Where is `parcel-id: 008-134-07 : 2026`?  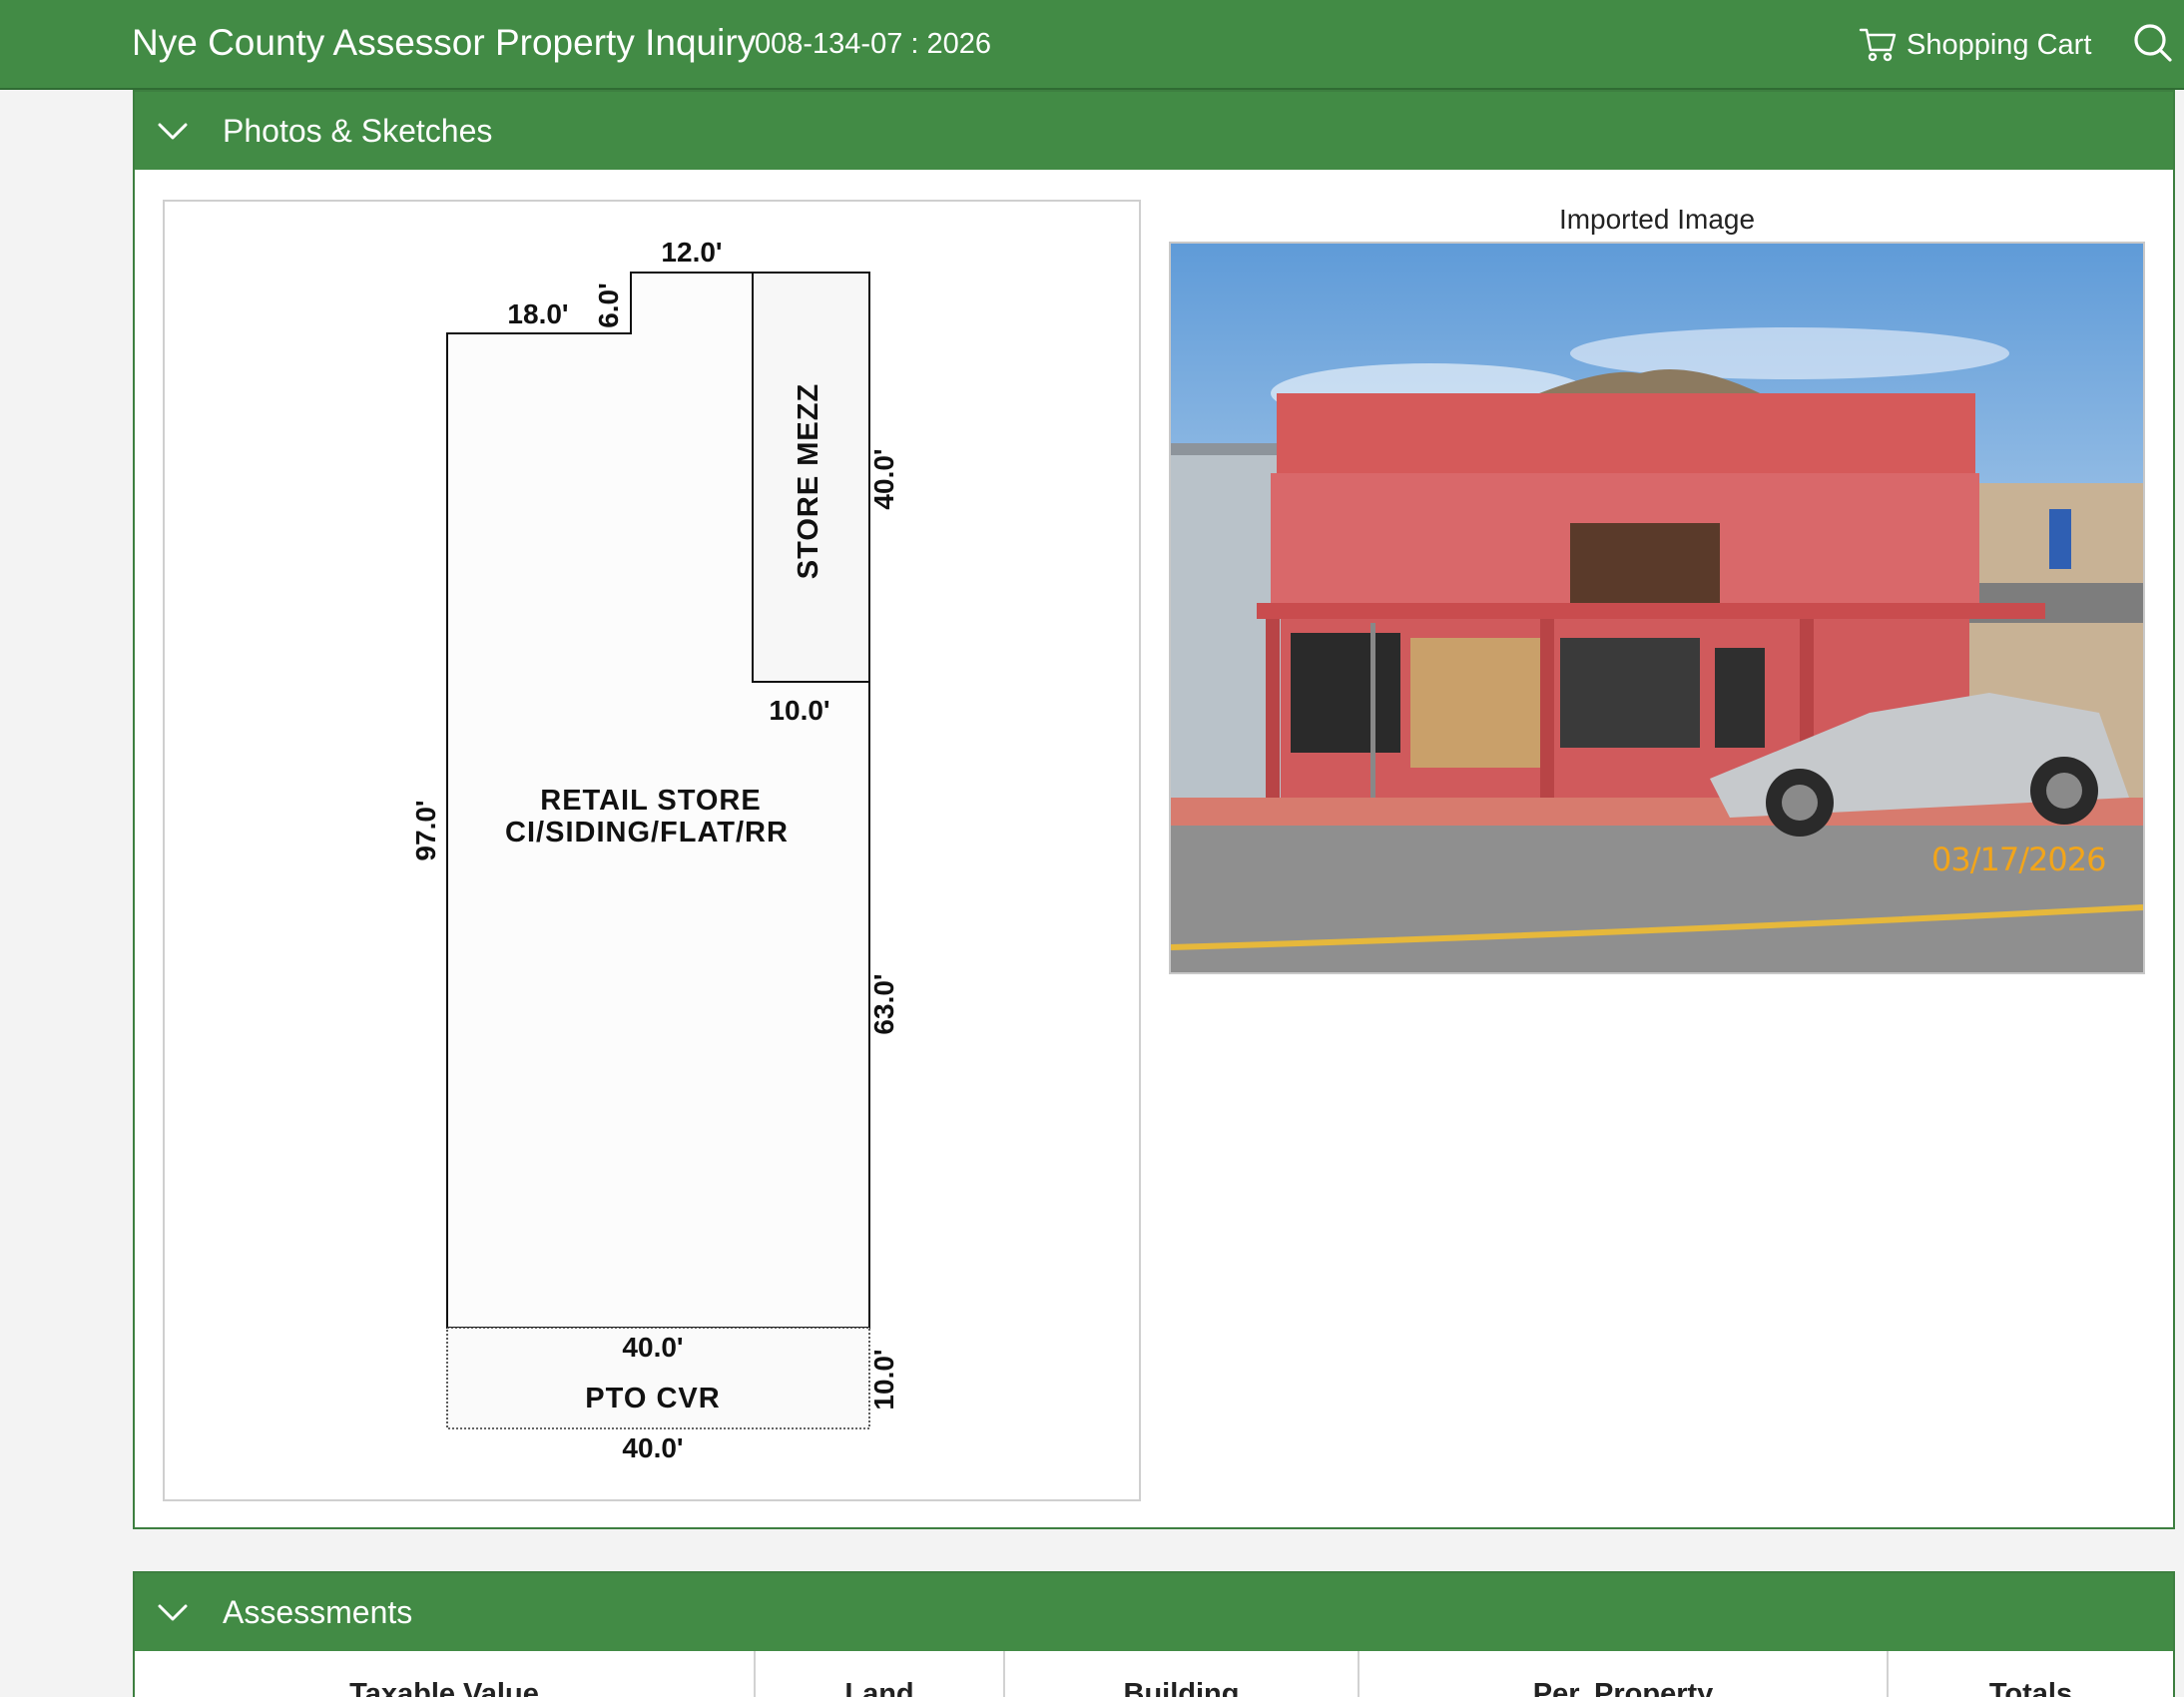
parcel-id: 008-134-07 : 2026 is located at coordinates (874, 44).